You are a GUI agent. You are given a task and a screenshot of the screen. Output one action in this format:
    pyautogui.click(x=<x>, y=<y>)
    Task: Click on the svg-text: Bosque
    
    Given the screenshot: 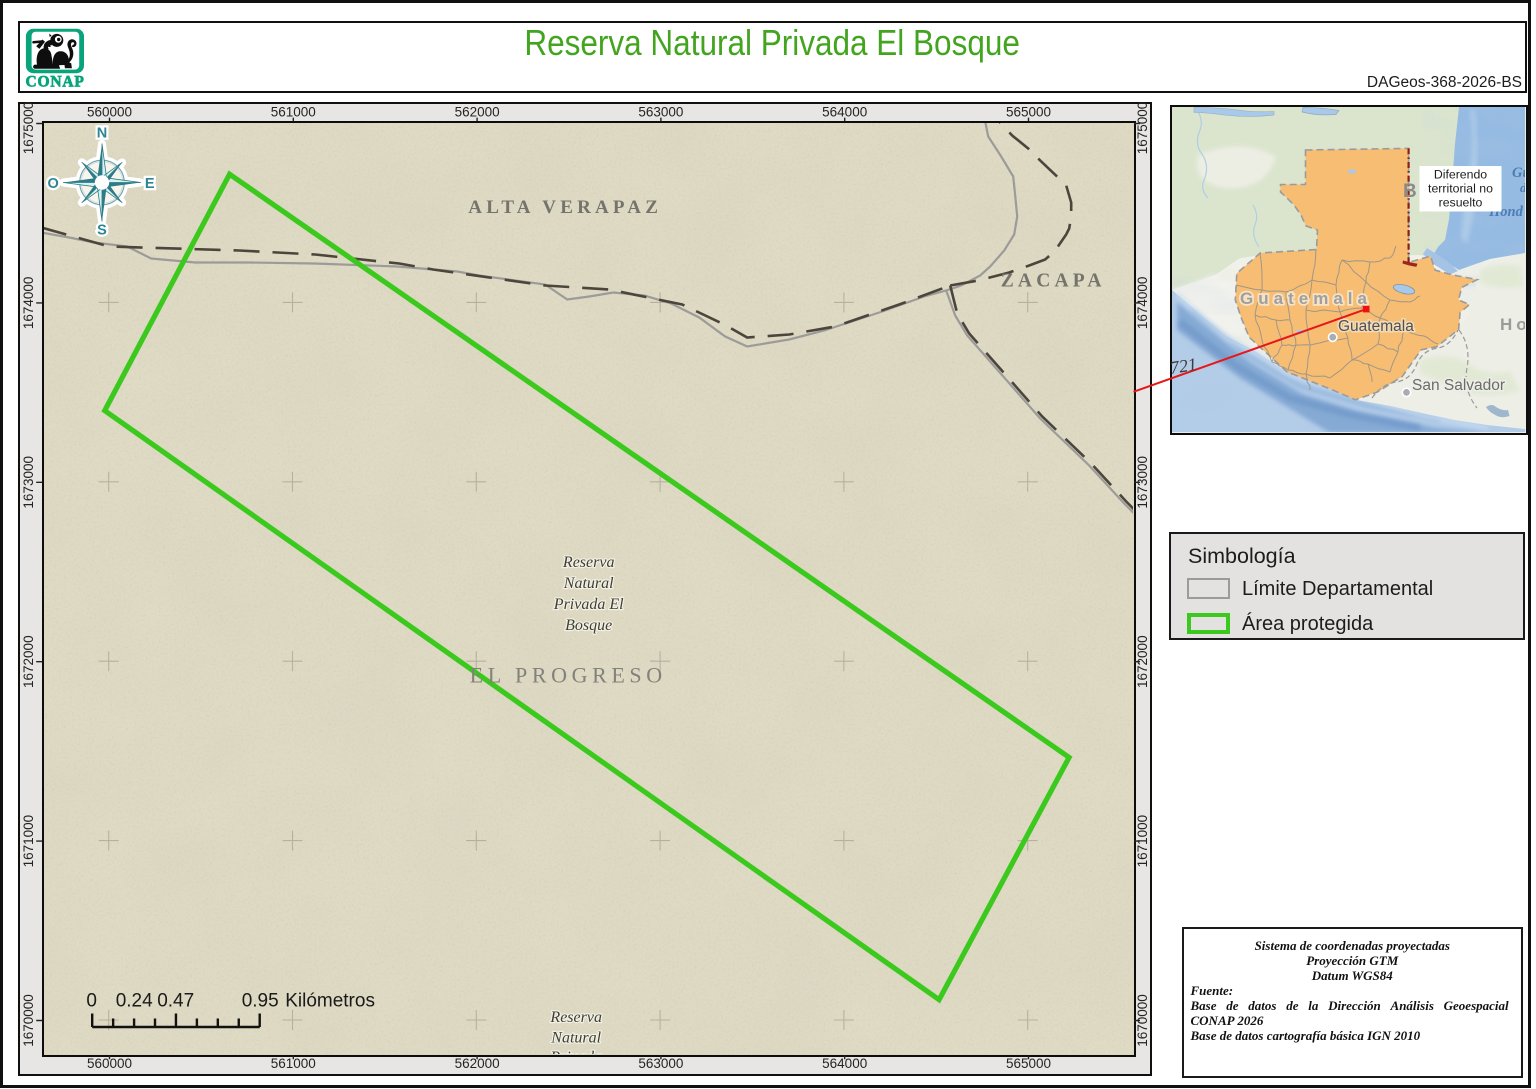 What is the action you would take?
    pyautogui.click(x=588, y=625)
    